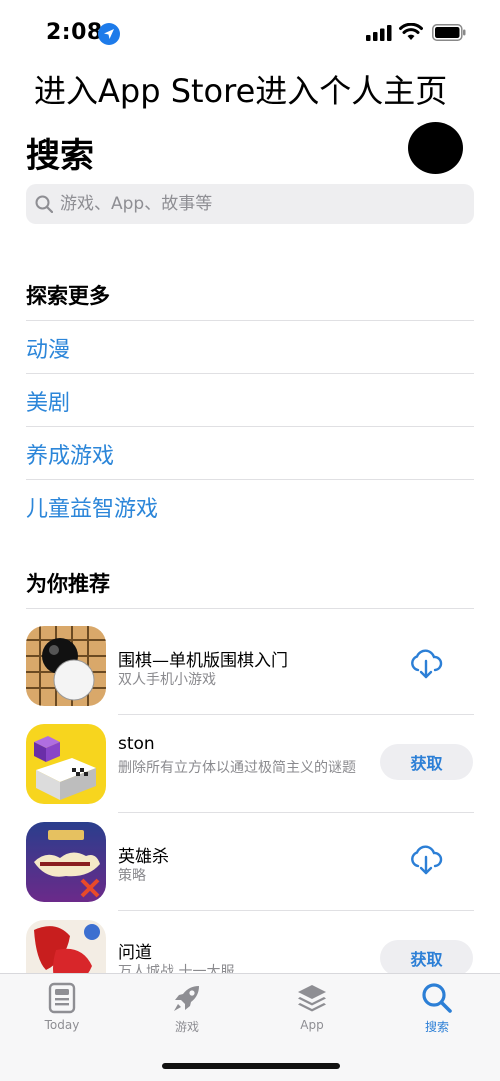 This screenshot has width=500, height=1081. I want to click on app-name: 英雄杀, so click(143, 857).